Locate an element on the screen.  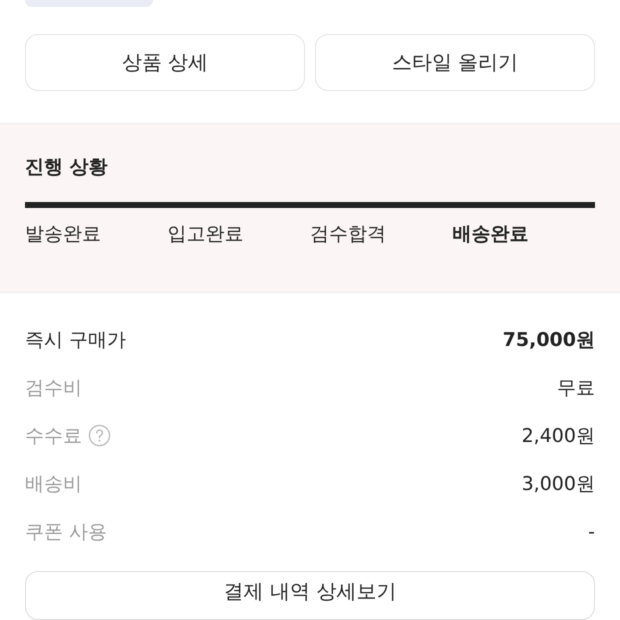
price-label: 수수료 is located at coordinates (53, 436).